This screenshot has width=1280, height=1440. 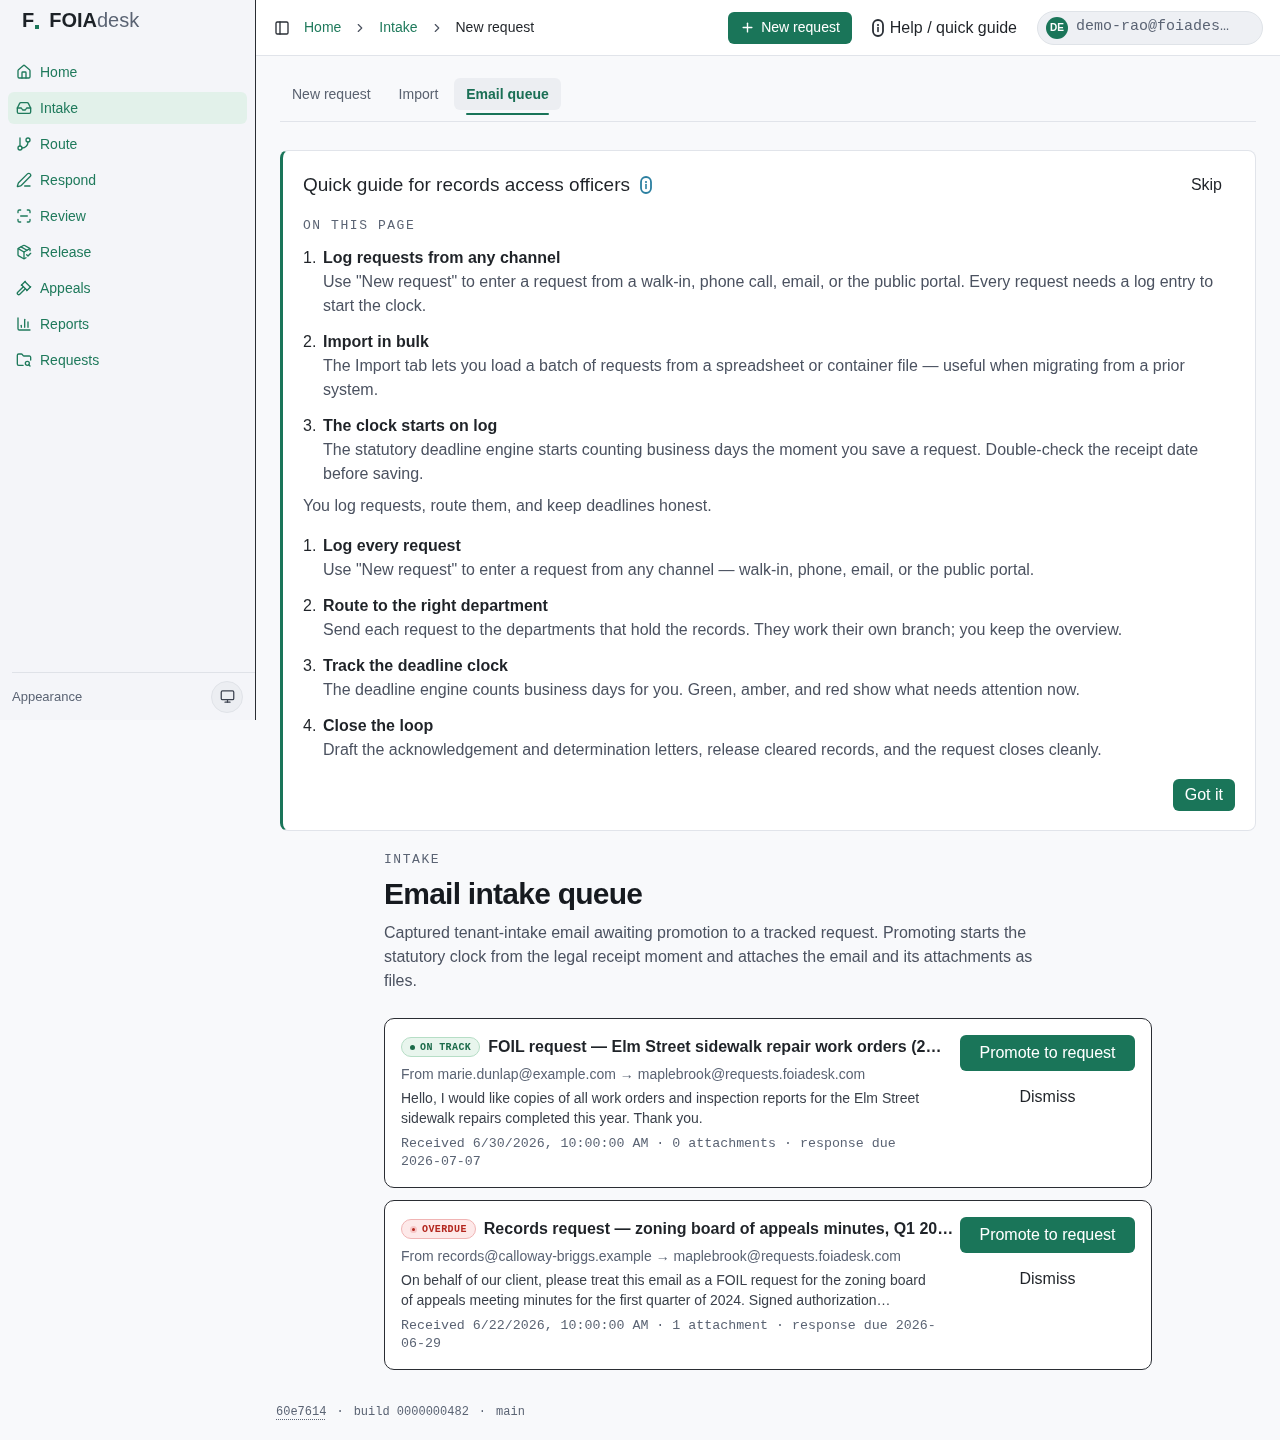 I want to click on email-meta: Received 6/30/2026, 10:00:00 AM · 0 attachments · response due 2026-07-07, so click(x=649, y=1153).